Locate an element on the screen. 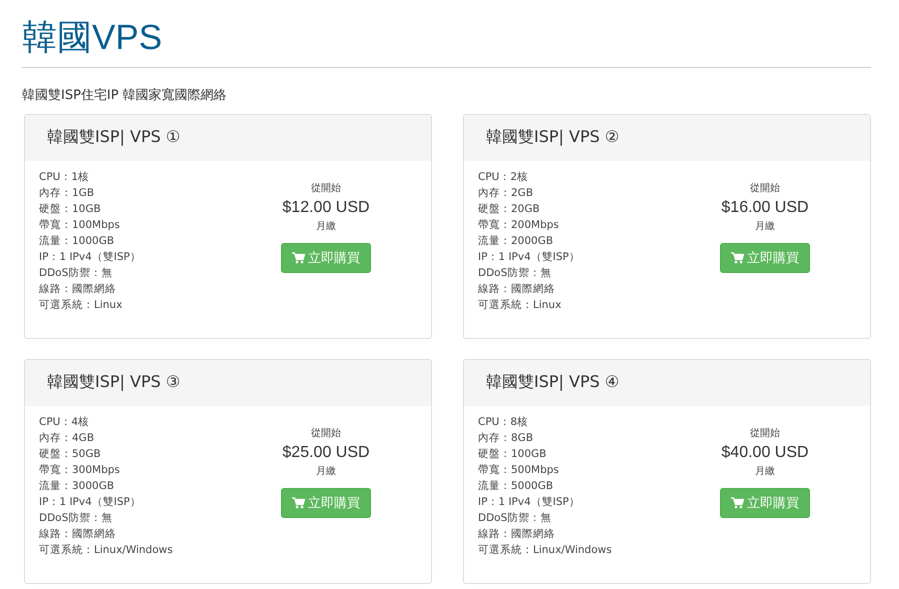 The image size is (899, 589). spec-line: CPU：8核 is located at coordinates (504, 422).